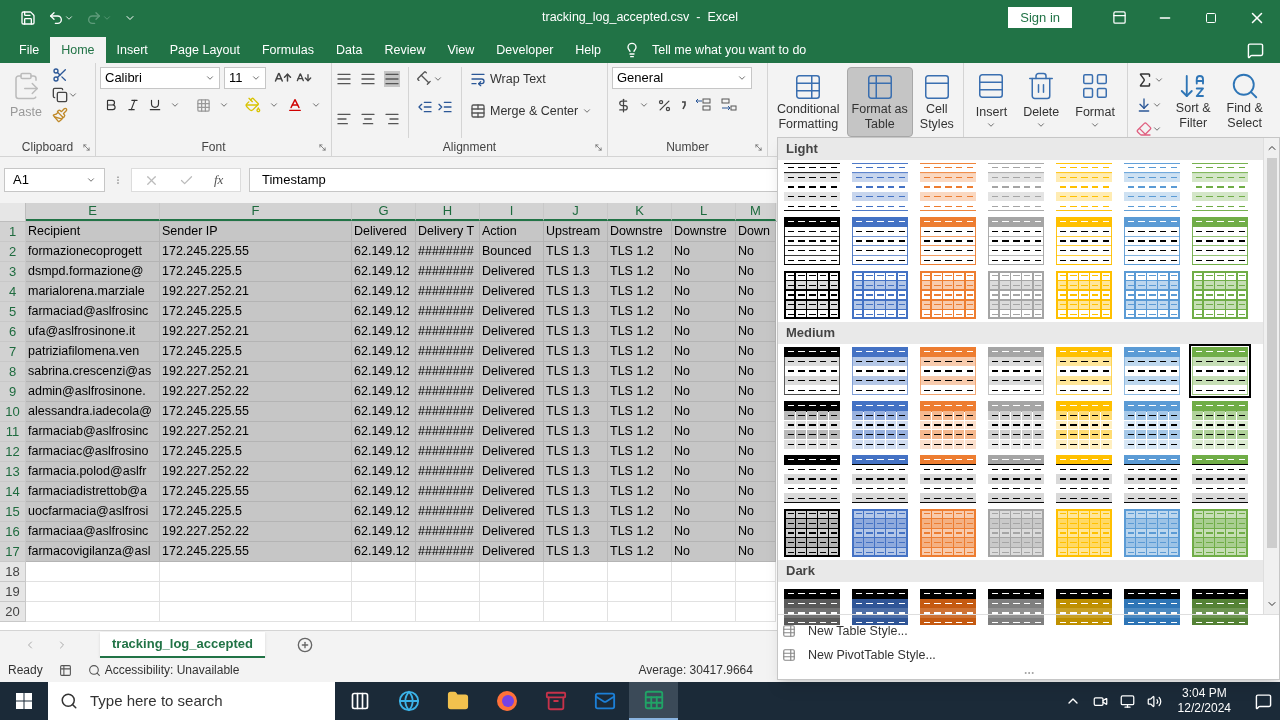  What do you see at coordinates (54, 180) in the screenshot?
I see `name-box: A1` at bounding box center [54, 180].